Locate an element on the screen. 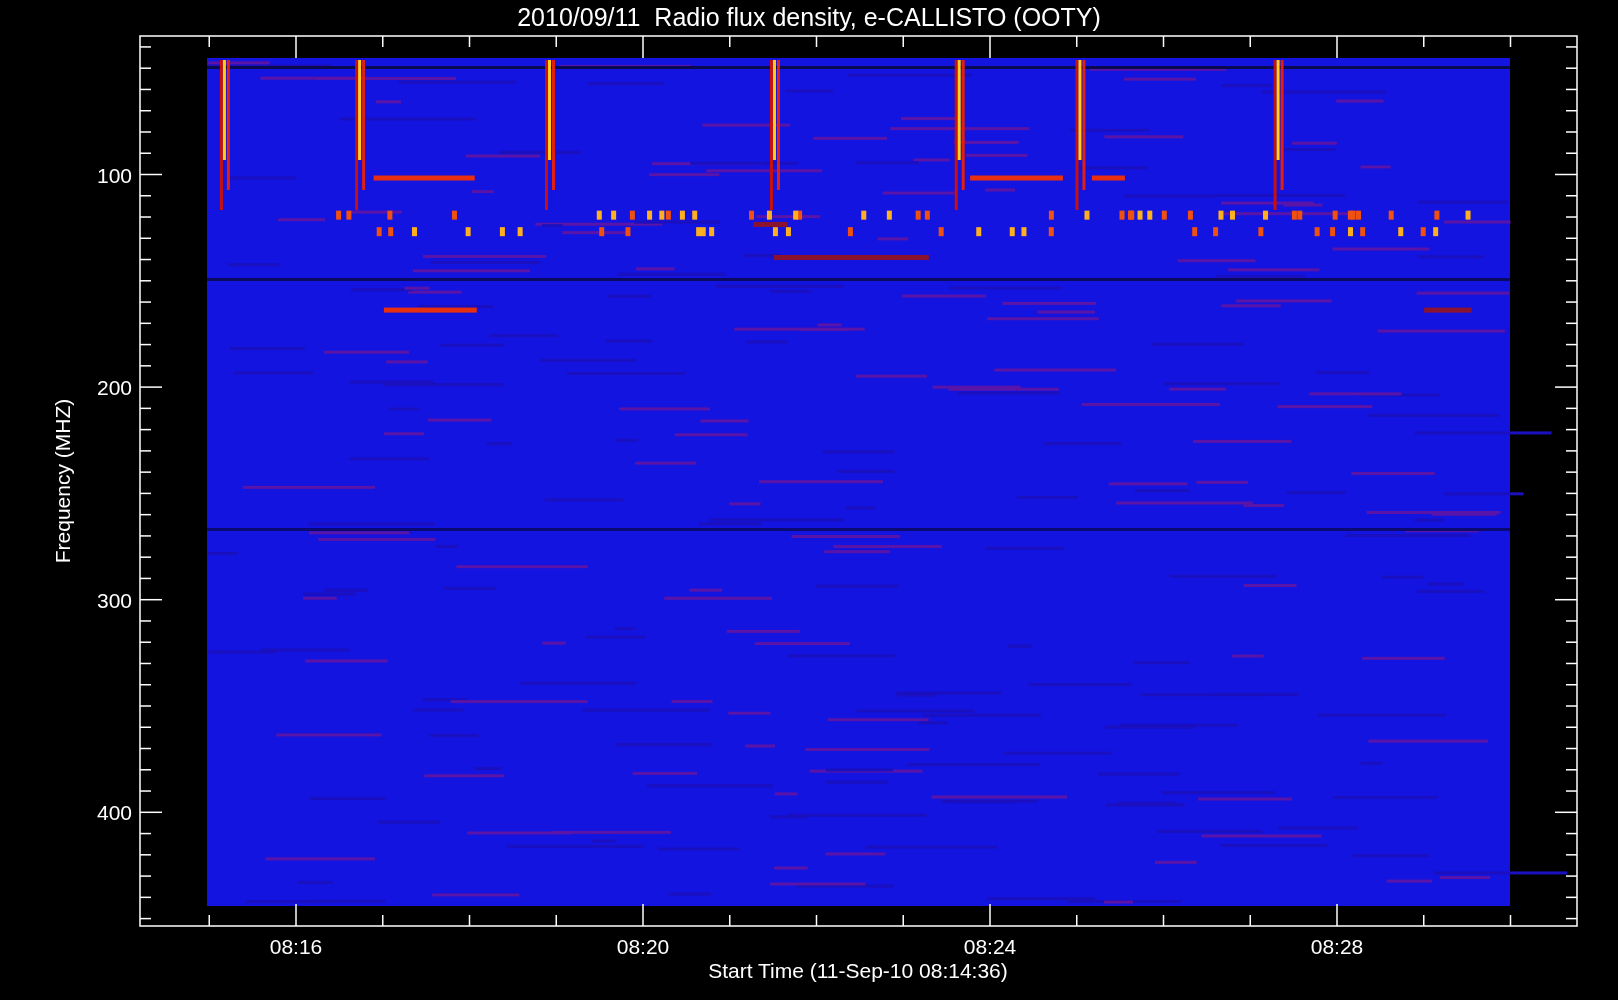 Image resolution: width=1618 pixels, height=1000 pixels. x-tick-label: 08:24 is located at coordinates (990, 946).